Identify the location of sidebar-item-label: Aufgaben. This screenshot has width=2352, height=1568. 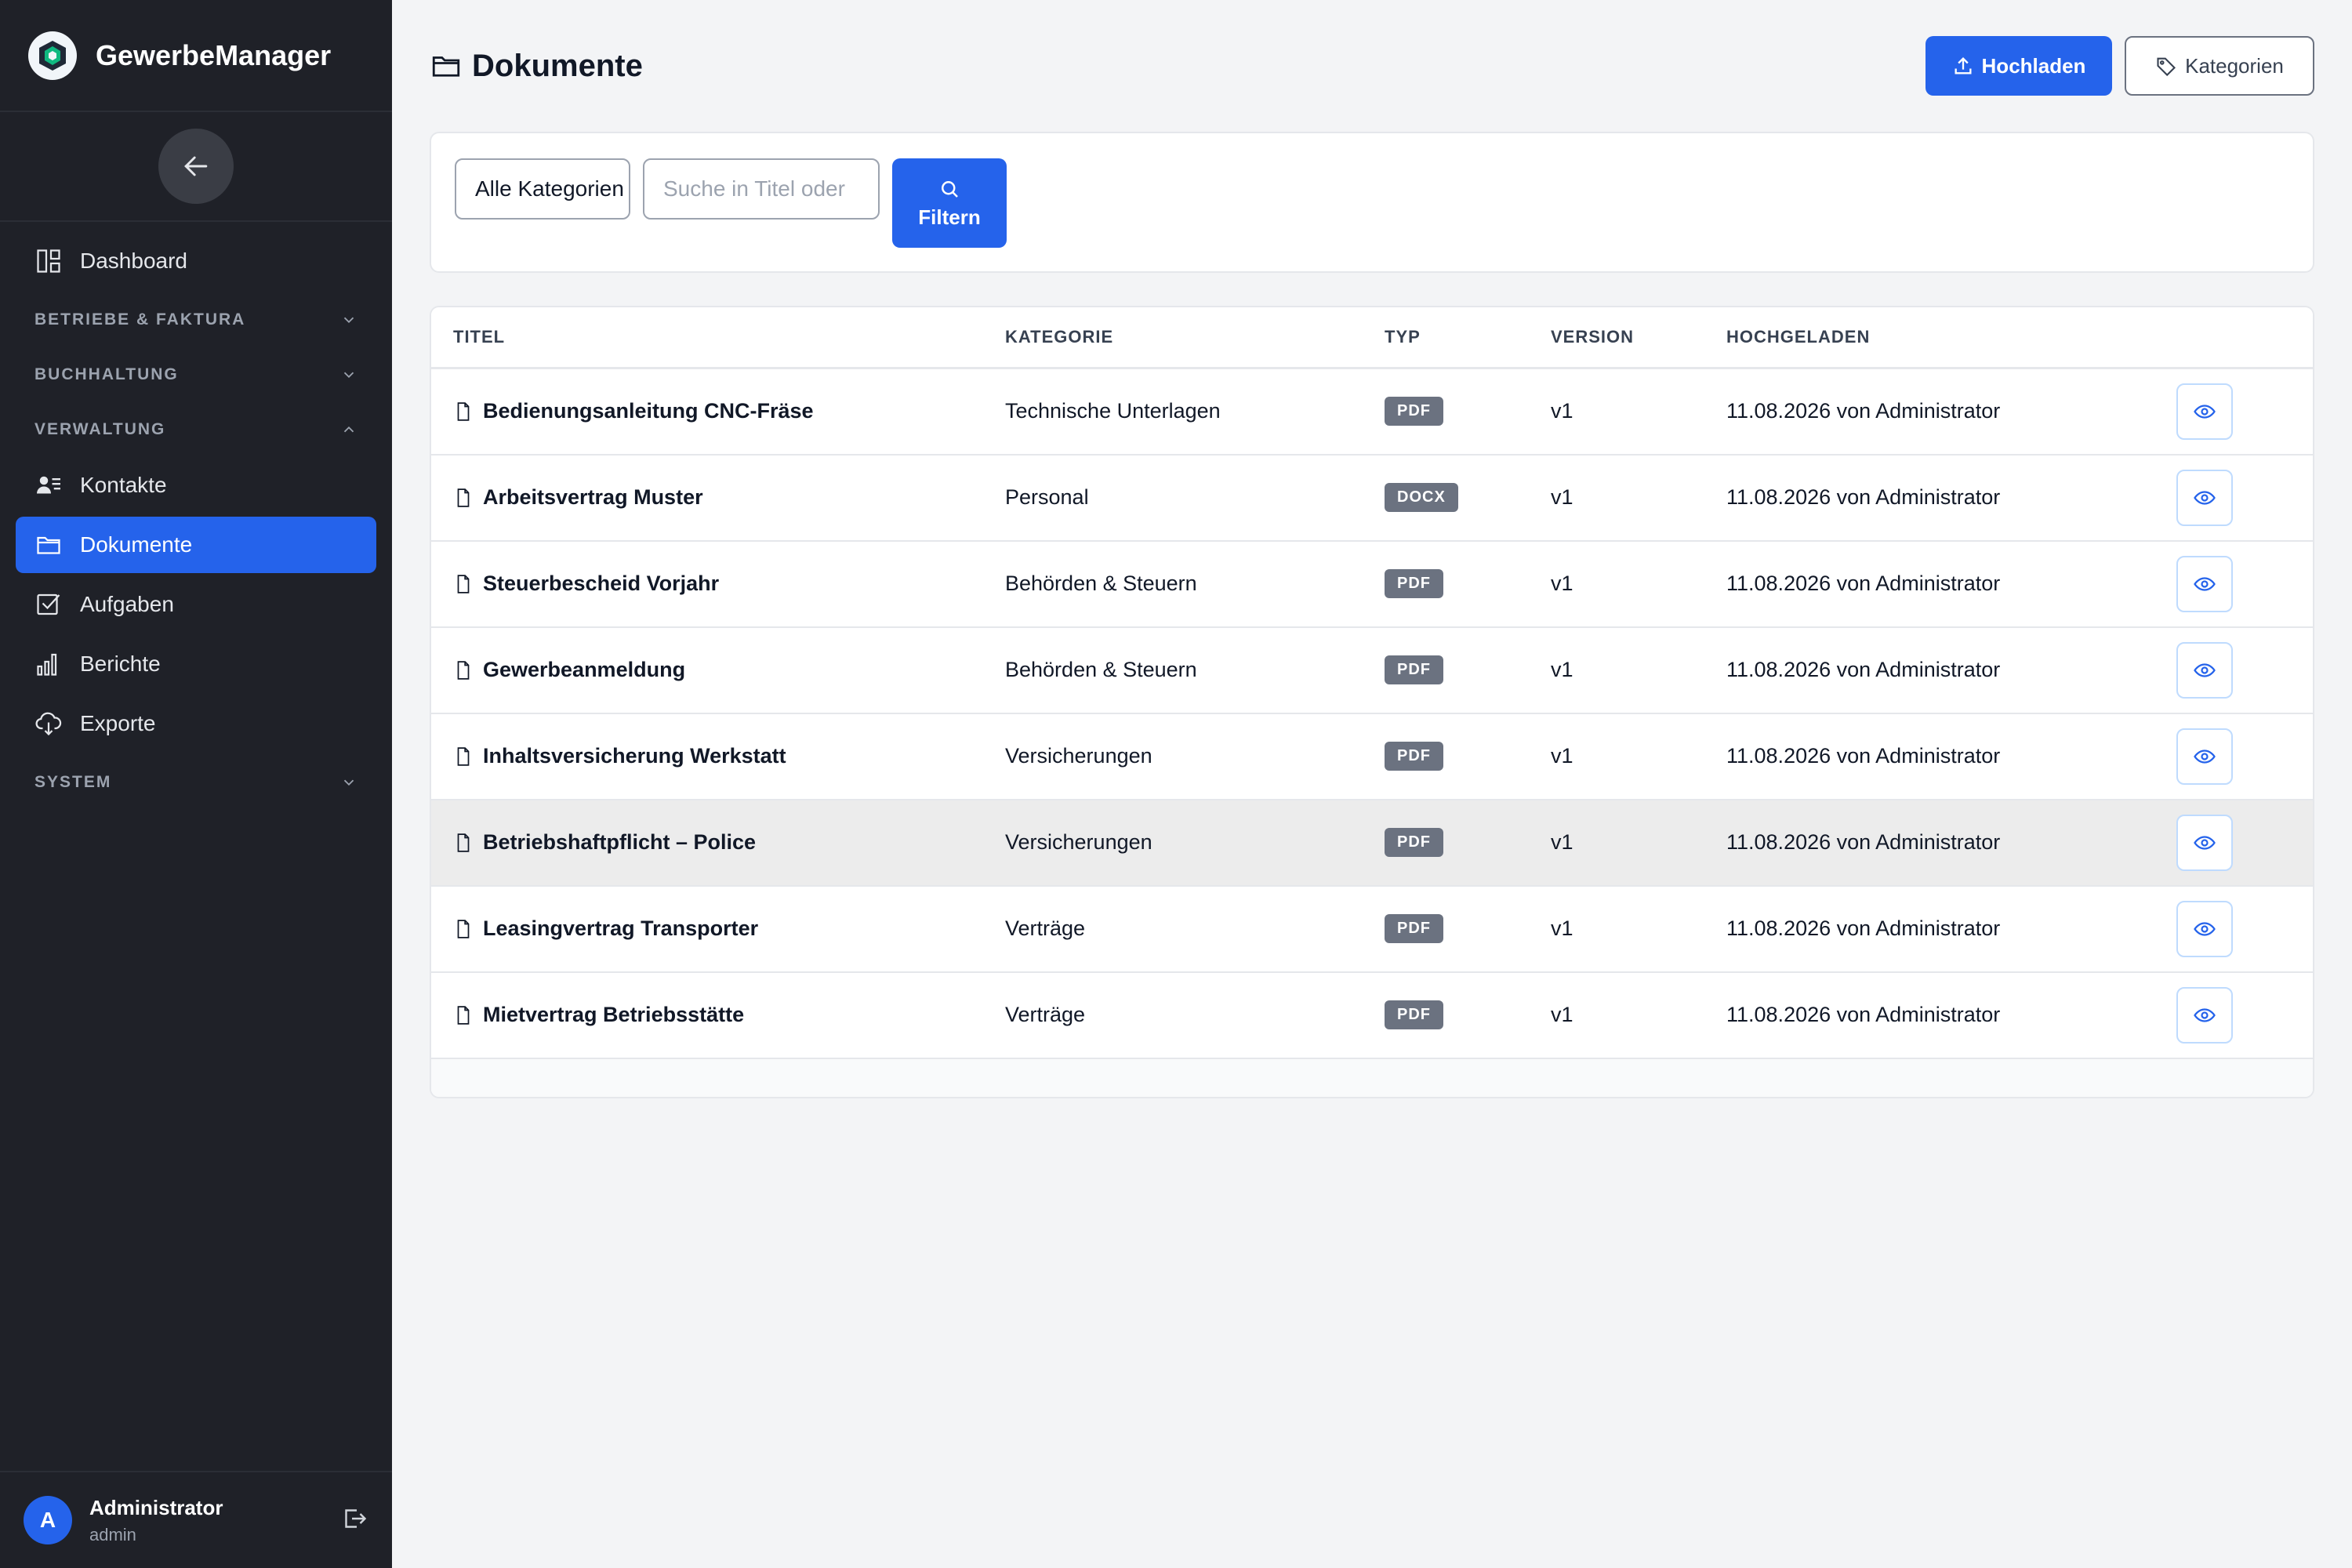
(127, 604).